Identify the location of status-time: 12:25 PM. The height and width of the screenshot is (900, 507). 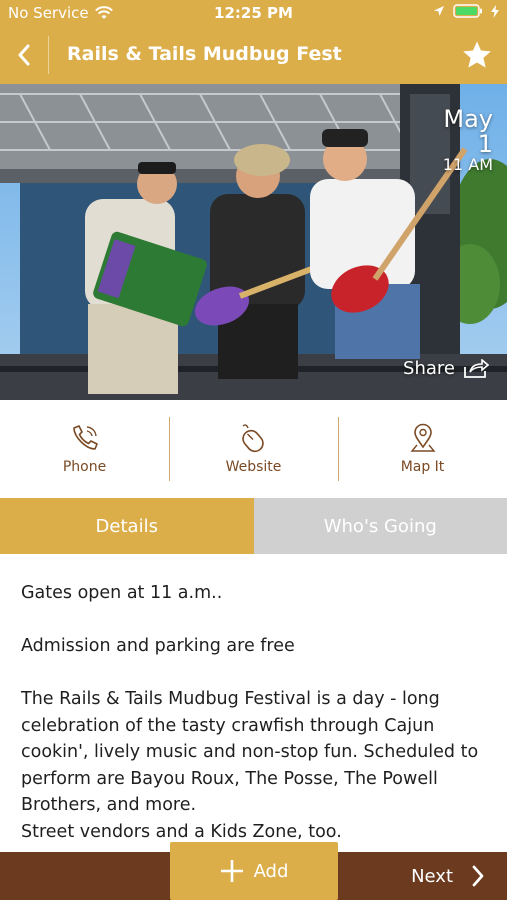
(253, 13).